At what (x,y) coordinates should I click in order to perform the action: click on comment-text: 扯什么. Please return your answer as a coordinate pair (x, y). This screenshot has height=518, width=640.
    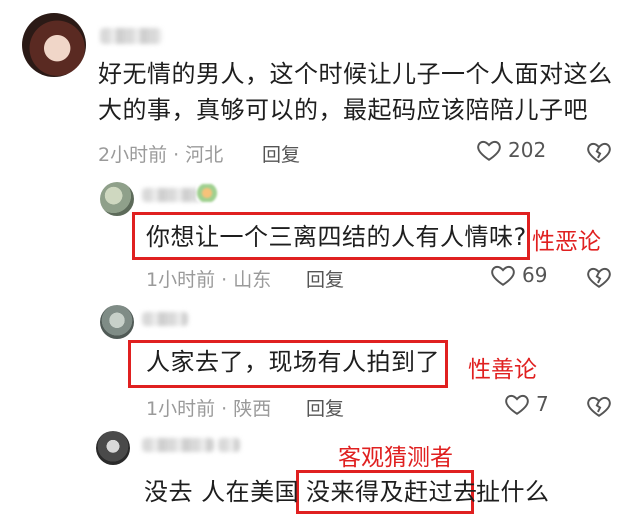
    Looking at the image, I should click on (513, 492).